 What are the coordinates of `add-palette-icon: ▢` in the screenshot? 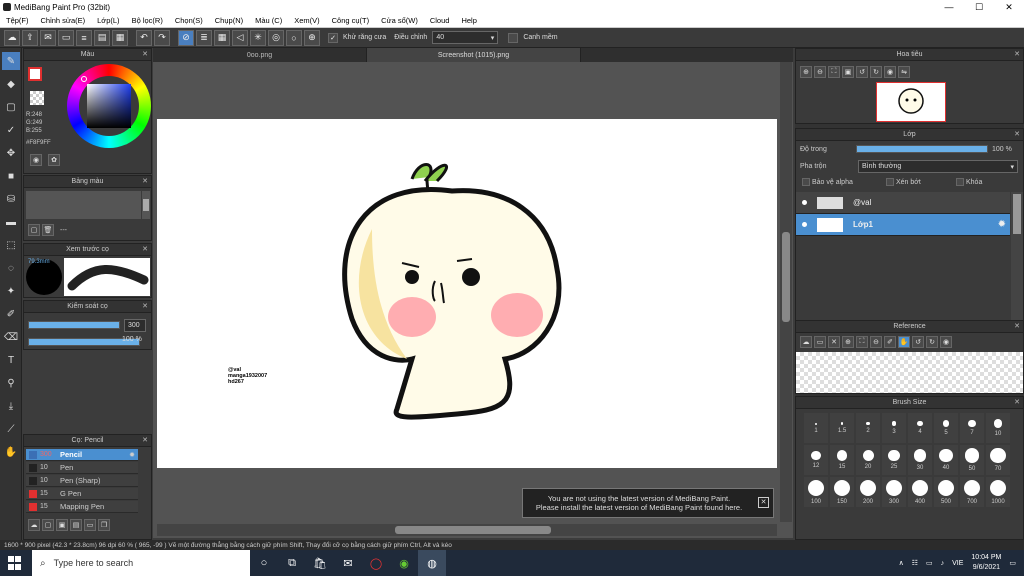 It's located at (34, 230).